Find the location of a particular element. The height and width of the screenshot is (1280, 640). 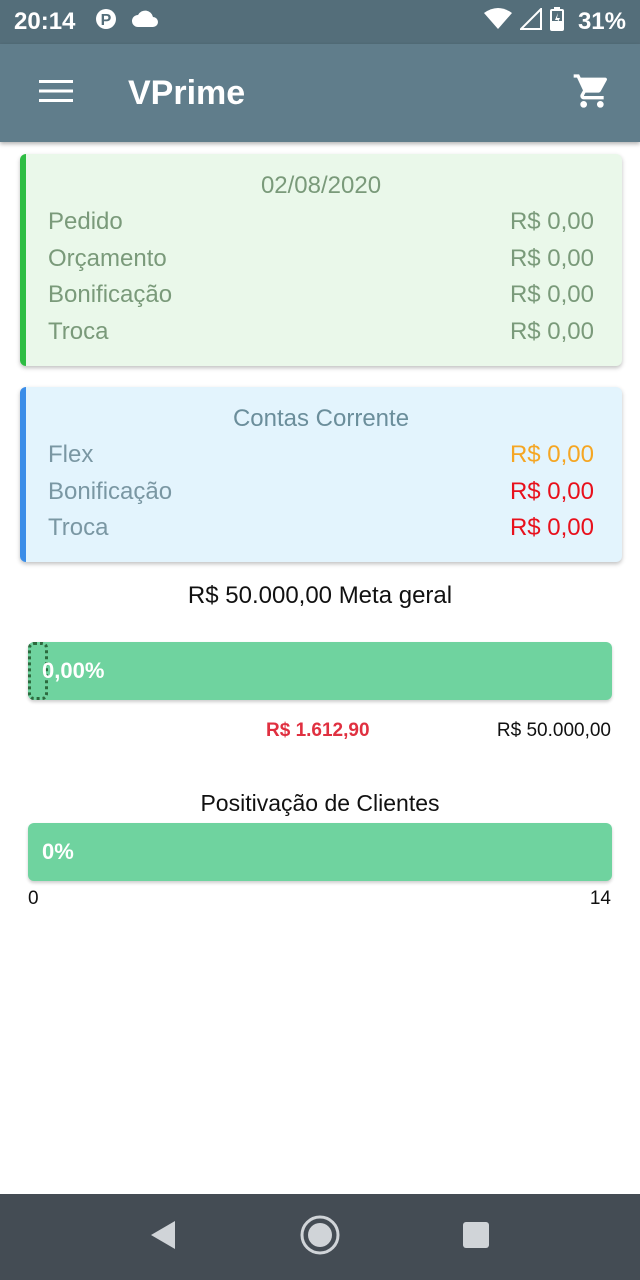

cart-button is located at coordinates (592, 93).